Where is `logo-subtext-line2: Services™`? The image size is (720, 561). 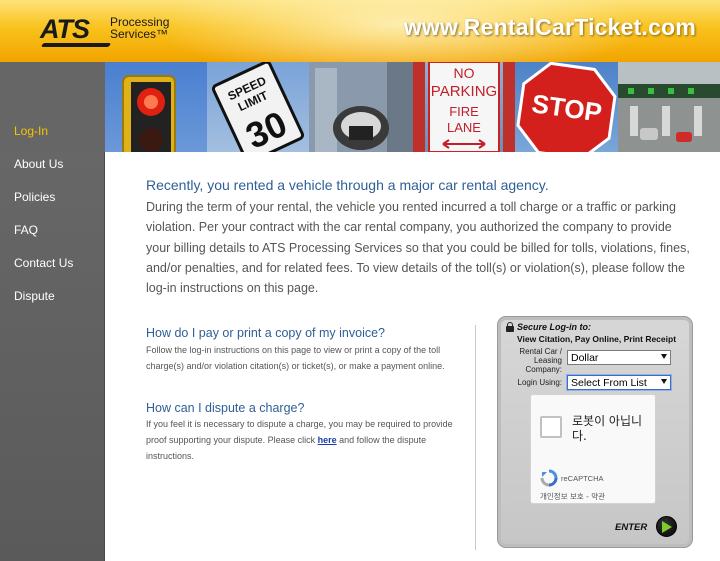
logo-subtext-line2: Services™ is located at coordinates (139, 34).